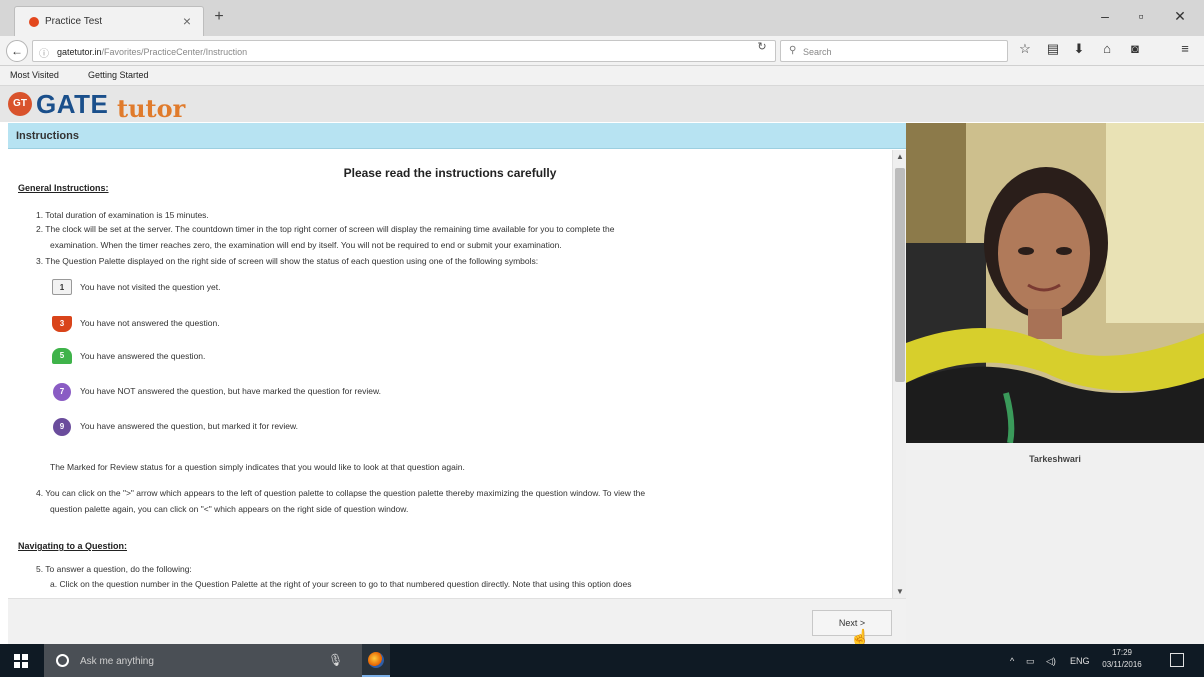 This screenshot has width=1204, height=677. What do you see at coordinates (150, 323) in the screenshot?
I see `not-answered-text: You have not answered the question.` at bounding box center [150, 323].